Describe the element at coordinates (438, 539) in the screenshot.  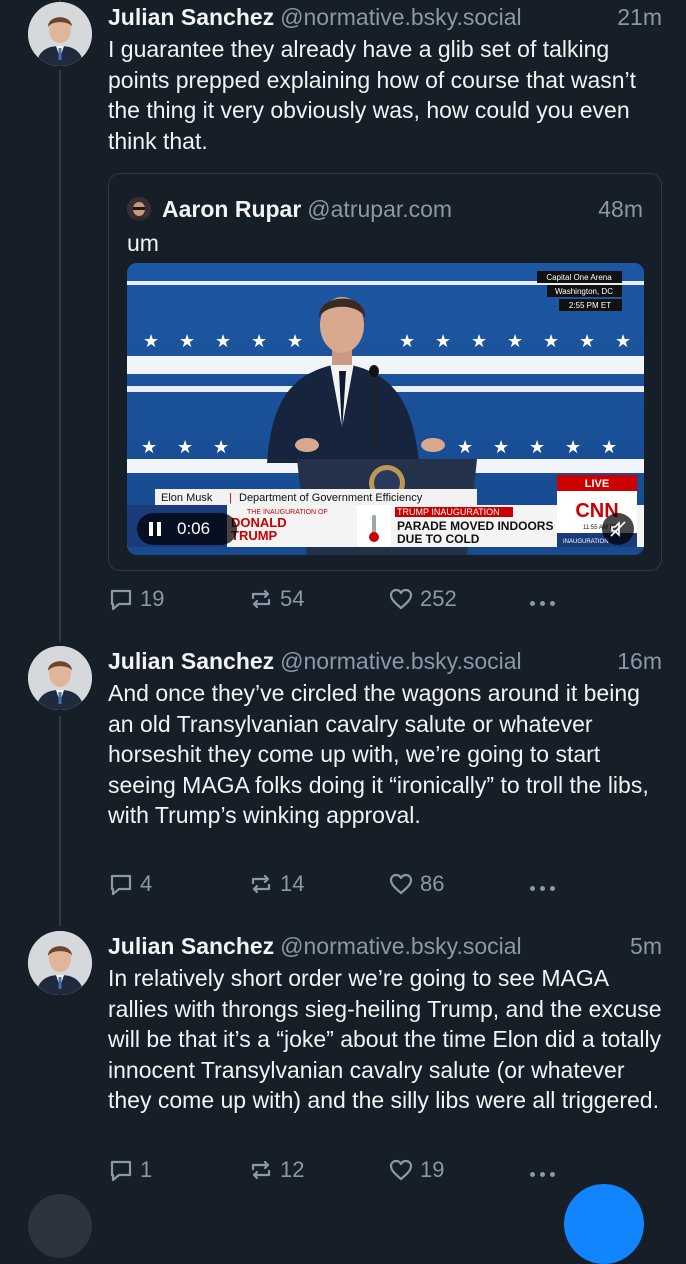
I see `headline-2: DUE TO COLD` at that location.